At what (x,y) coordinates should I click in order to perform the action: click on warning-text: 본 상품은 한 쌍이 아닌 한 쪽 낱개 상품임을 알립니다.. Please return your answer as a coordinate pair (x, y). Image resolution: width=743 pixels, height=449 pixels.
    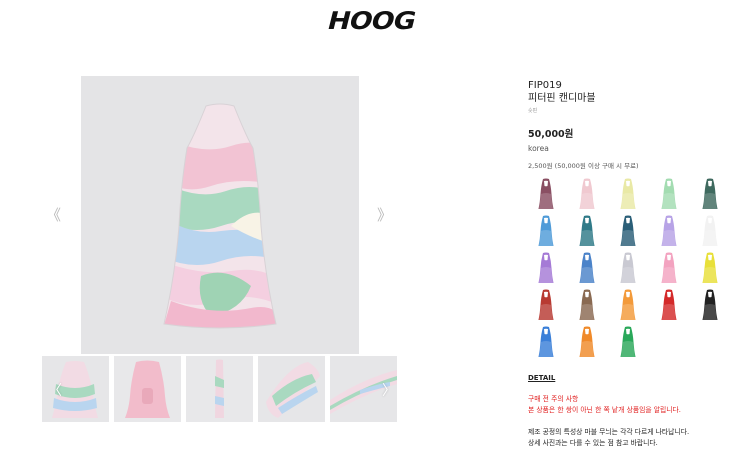
    Looking at the image, I should click on (604, 410).